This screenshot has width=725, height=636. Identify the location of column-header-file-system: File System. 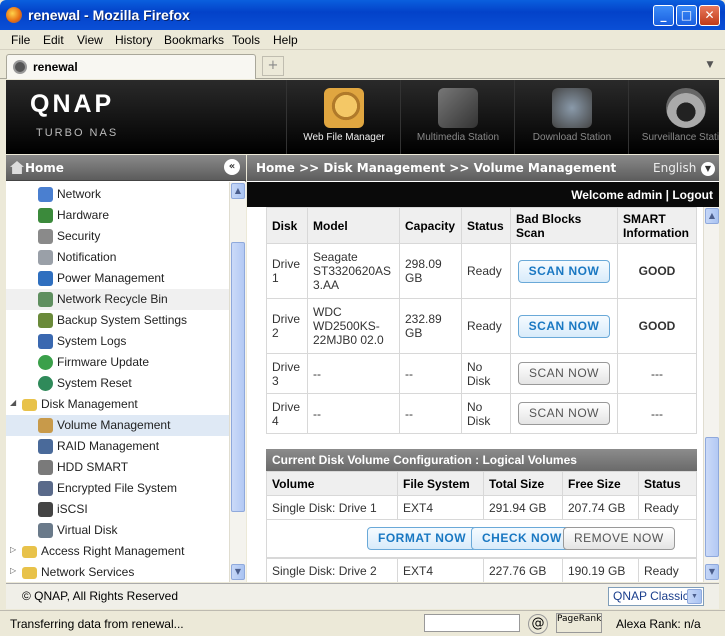
(440, 483).